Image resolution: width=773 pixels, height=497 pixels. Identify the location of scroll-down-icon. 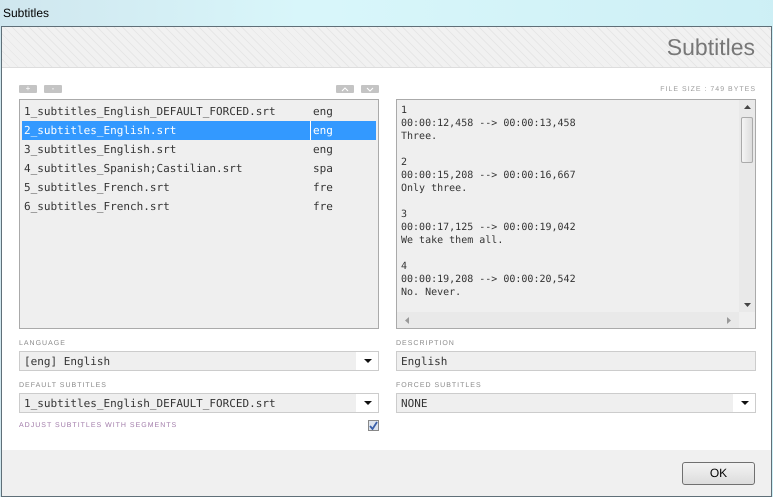
(747, 305).